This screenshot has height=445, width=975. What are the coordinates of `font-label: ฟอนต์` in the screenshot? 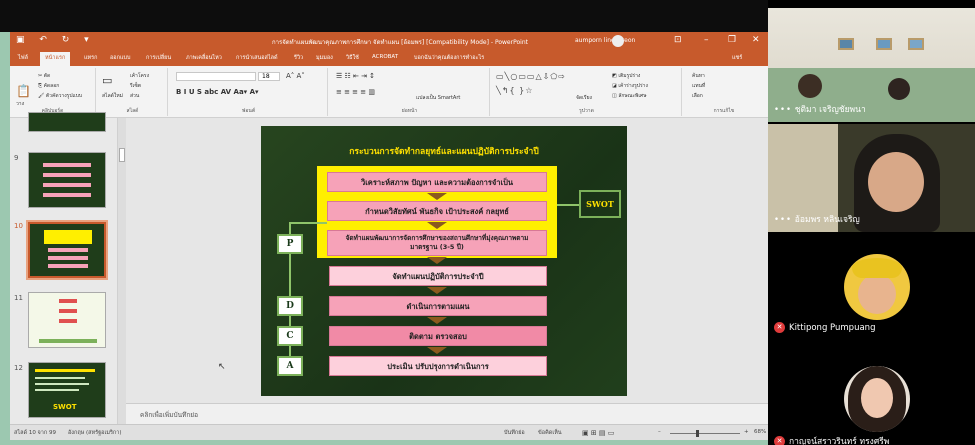 It's located at (248, 111).